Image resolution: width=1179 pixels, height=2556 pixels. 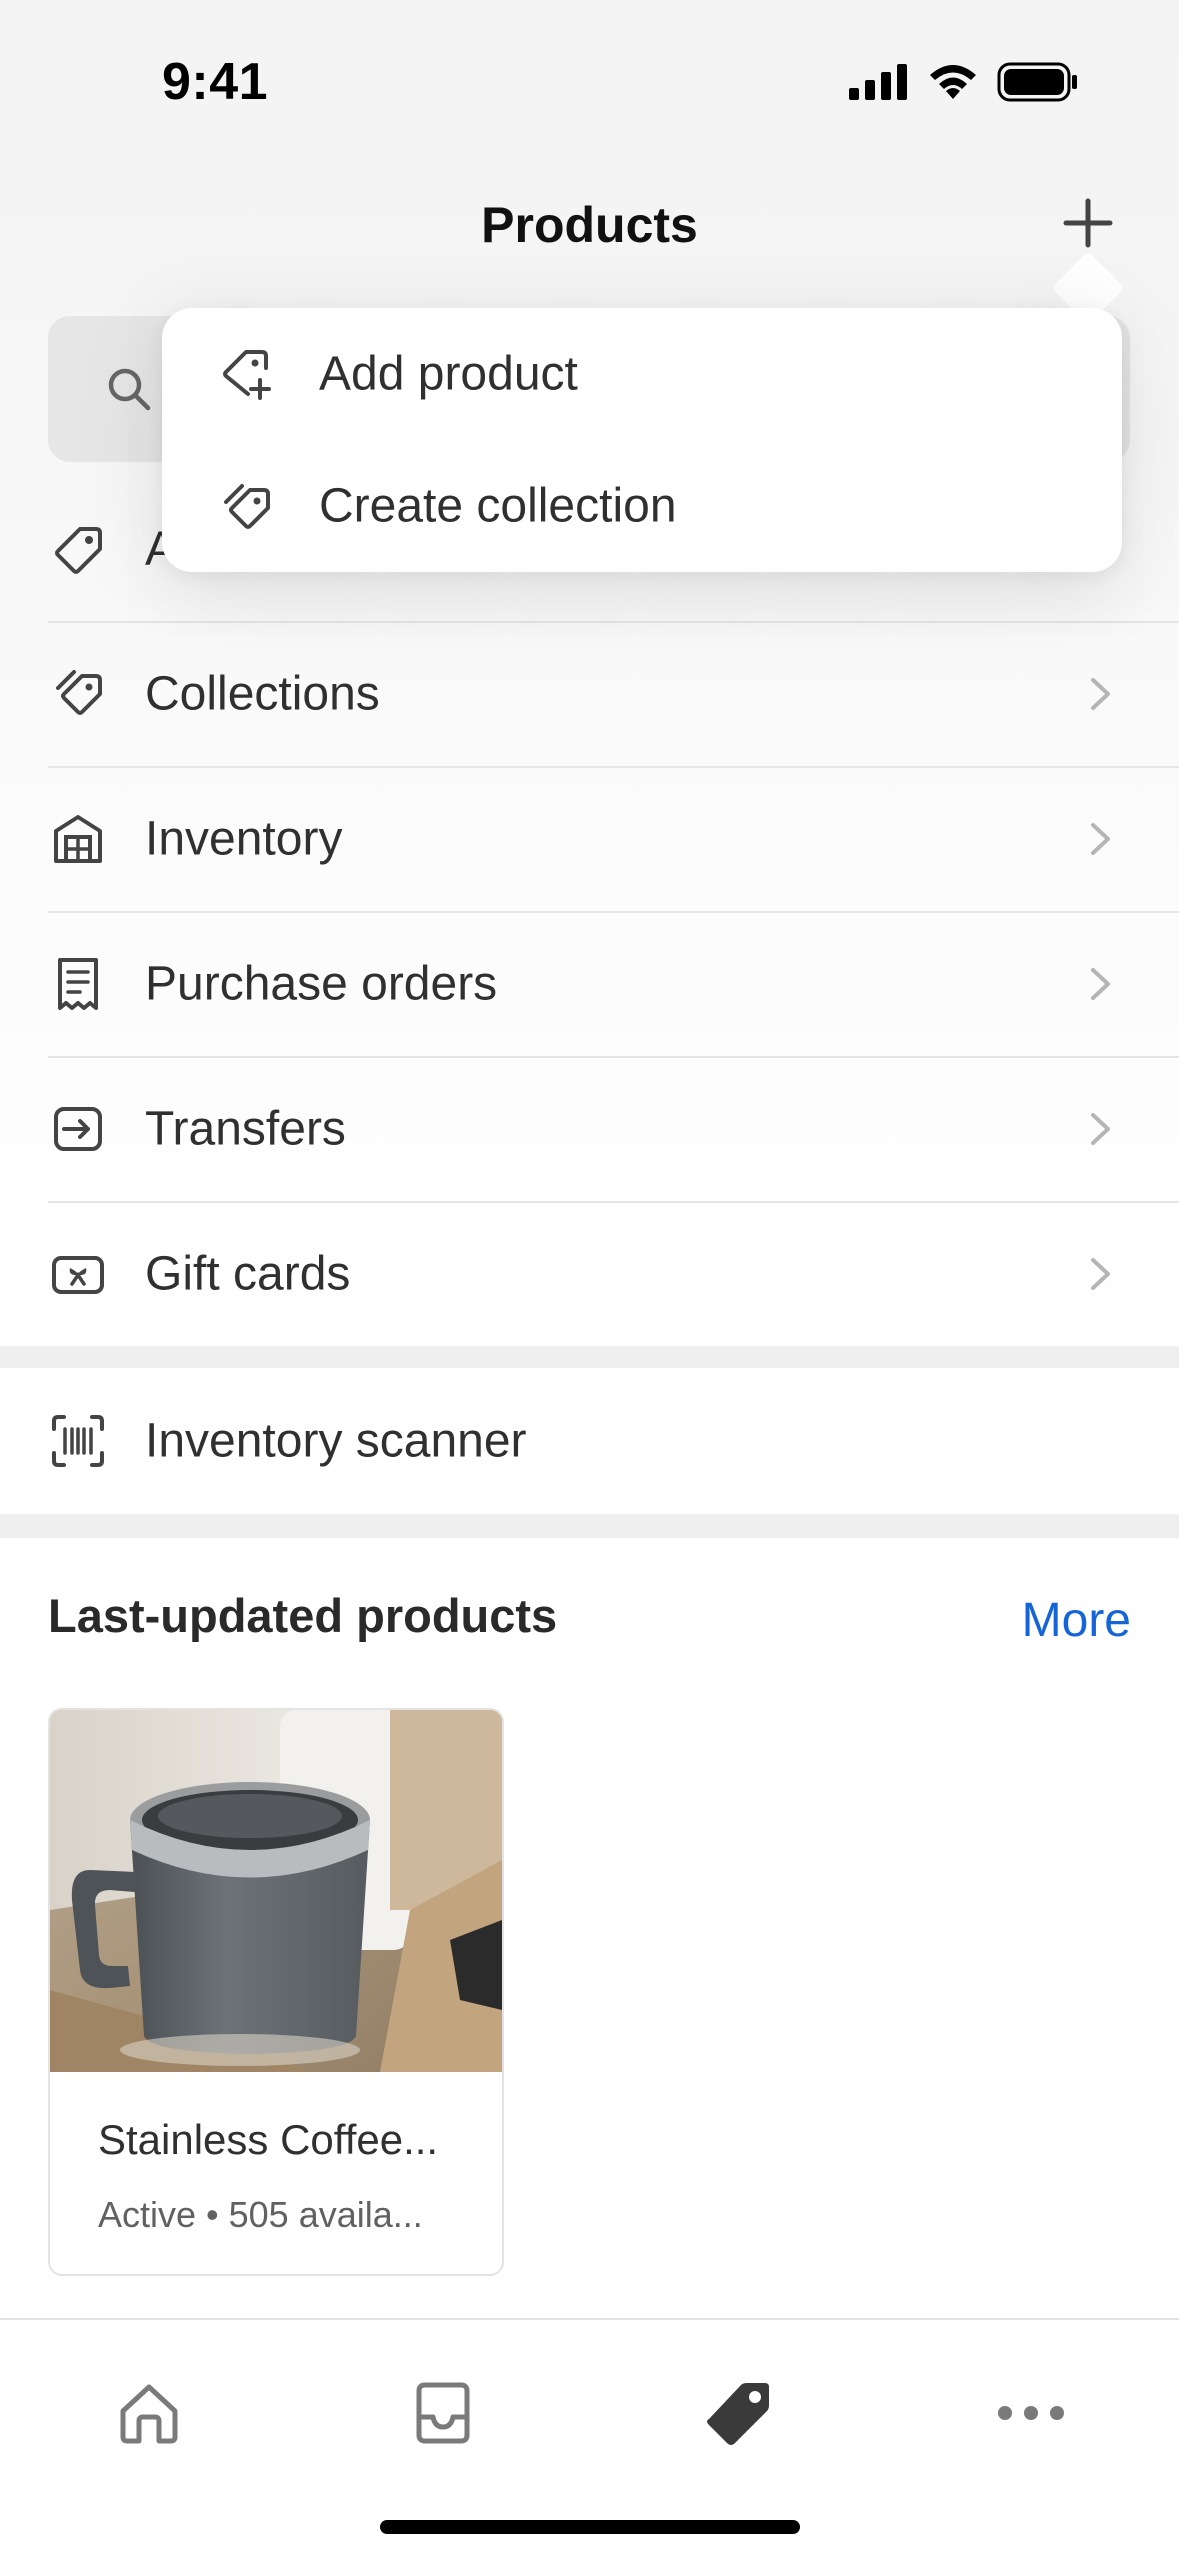 I want to click on add-product-option: Add product, so click(x=642, y=374).